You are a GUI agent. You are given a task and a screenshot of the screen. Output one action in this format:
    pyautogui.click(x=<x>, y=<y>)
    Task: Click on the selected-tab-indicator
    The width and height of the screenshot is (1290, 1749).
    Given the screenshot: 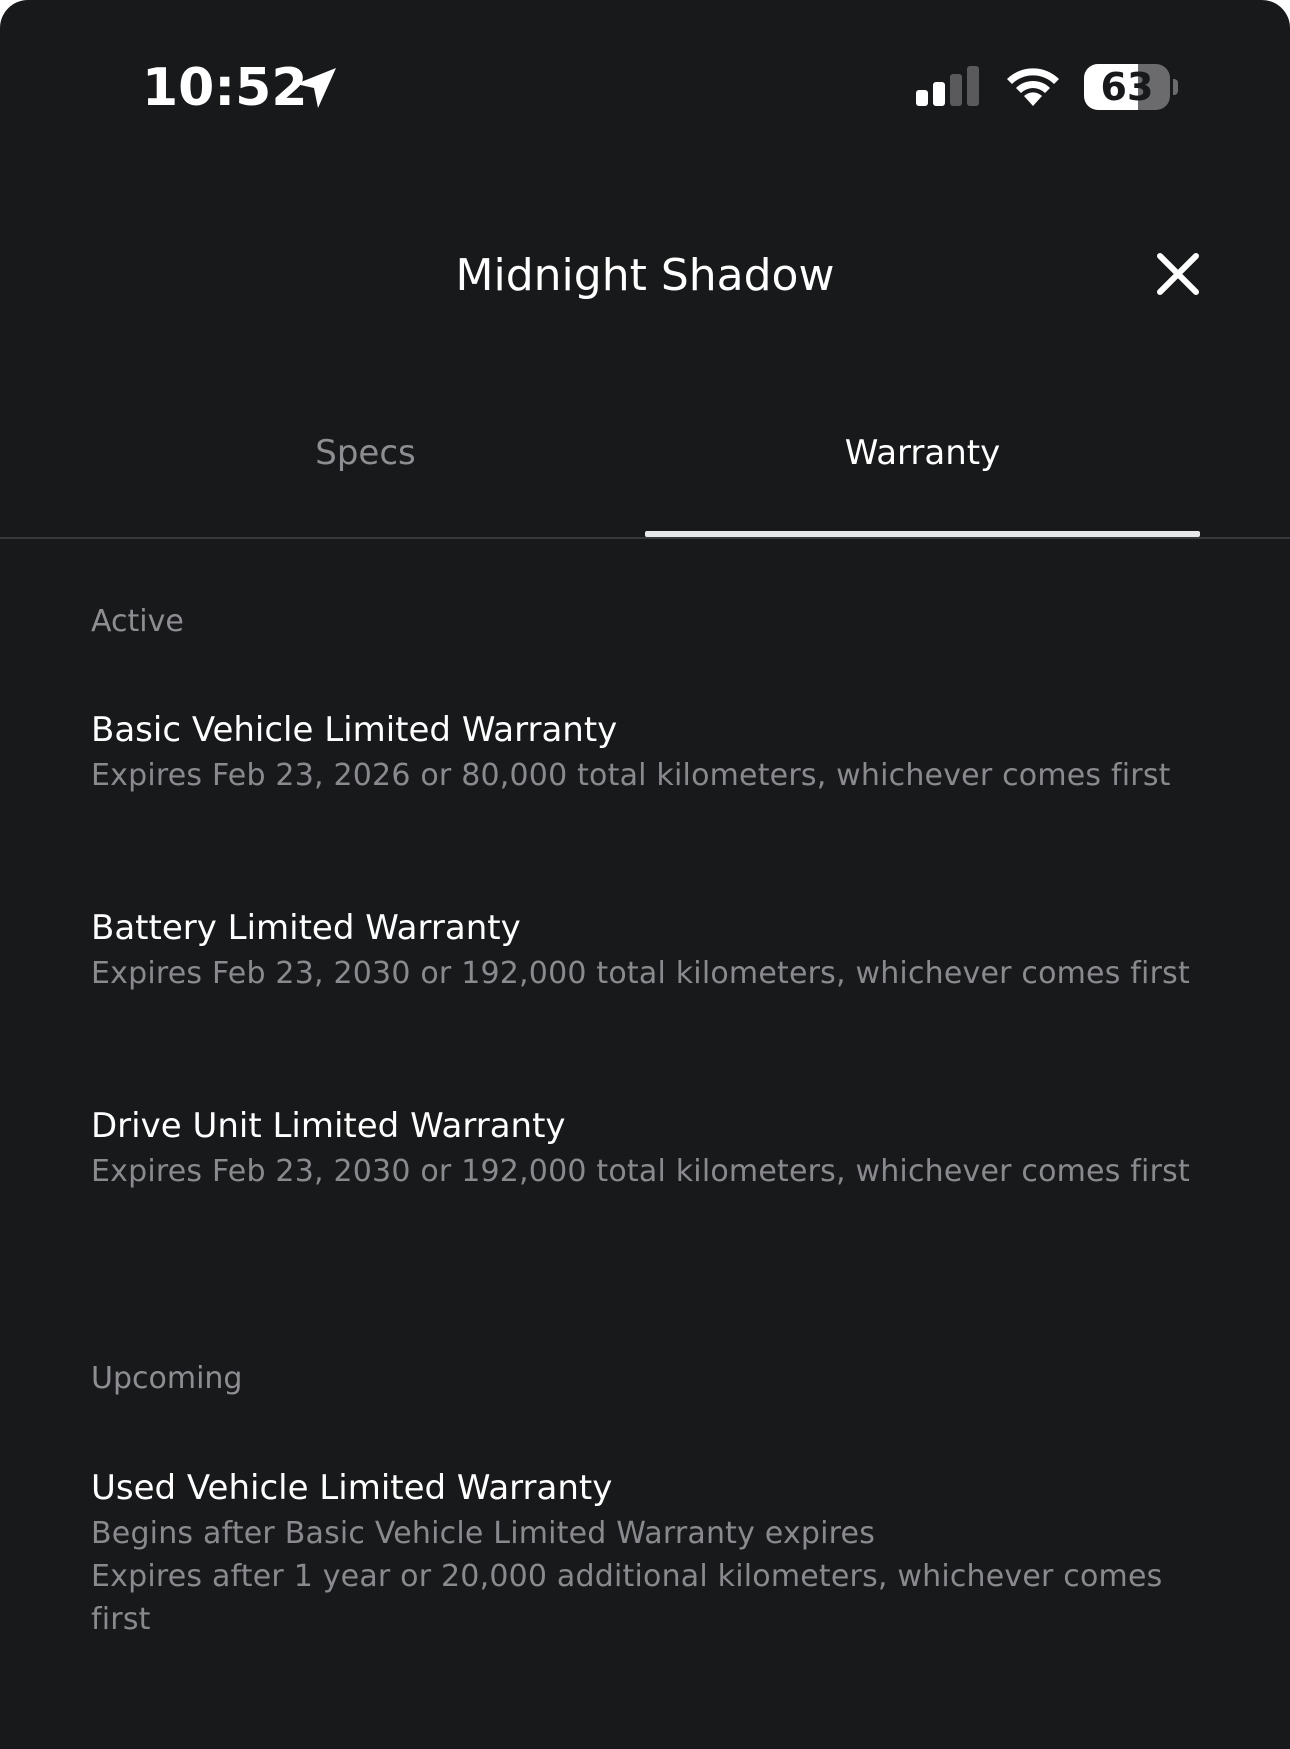 What is the action you would take?
    pyautogui.click(x=922, y=534)
    